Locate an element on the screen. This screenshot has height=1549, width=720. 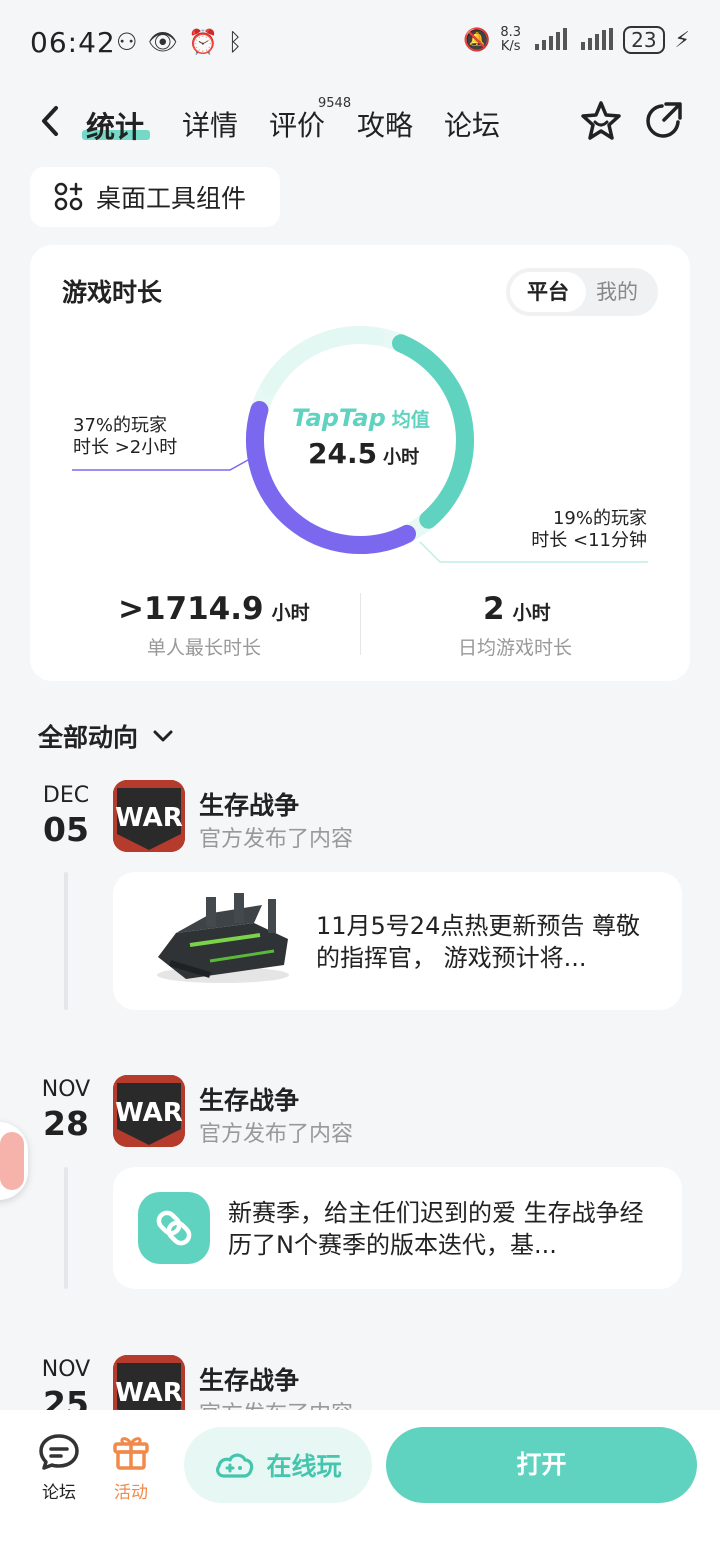
back-arrow-icon is located at coordinates (51, 121).